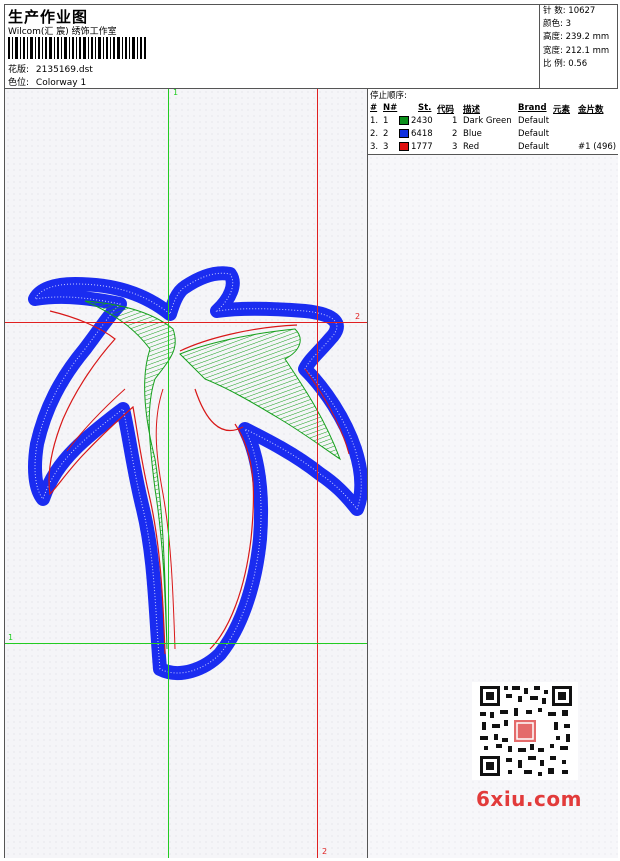 This screenshot has height=861, width=620. What do you see at coordinates (422, 121) in the screenshot?
I see `row-stitches: 2430` at bounding box center [422, 121].